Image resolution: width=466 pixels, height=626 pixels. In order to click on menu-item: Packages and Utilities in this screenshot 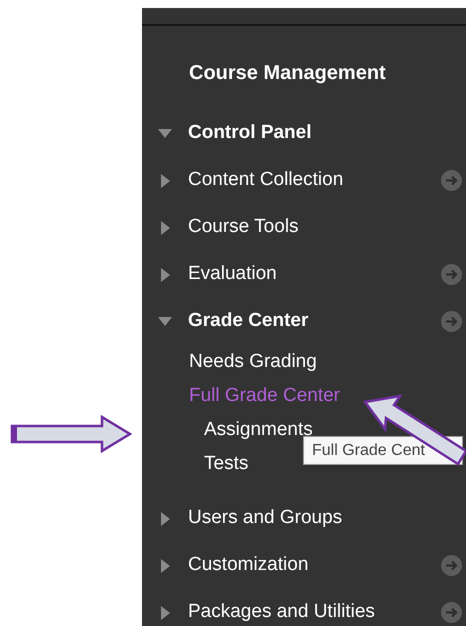, I will do `click(281, 612)`.